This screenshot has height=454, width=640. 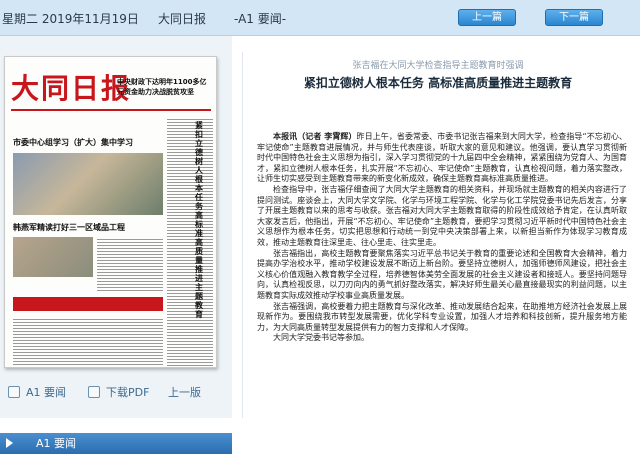 I want to click on prev-article-button: 上一篇, so click(x=487, y=17).